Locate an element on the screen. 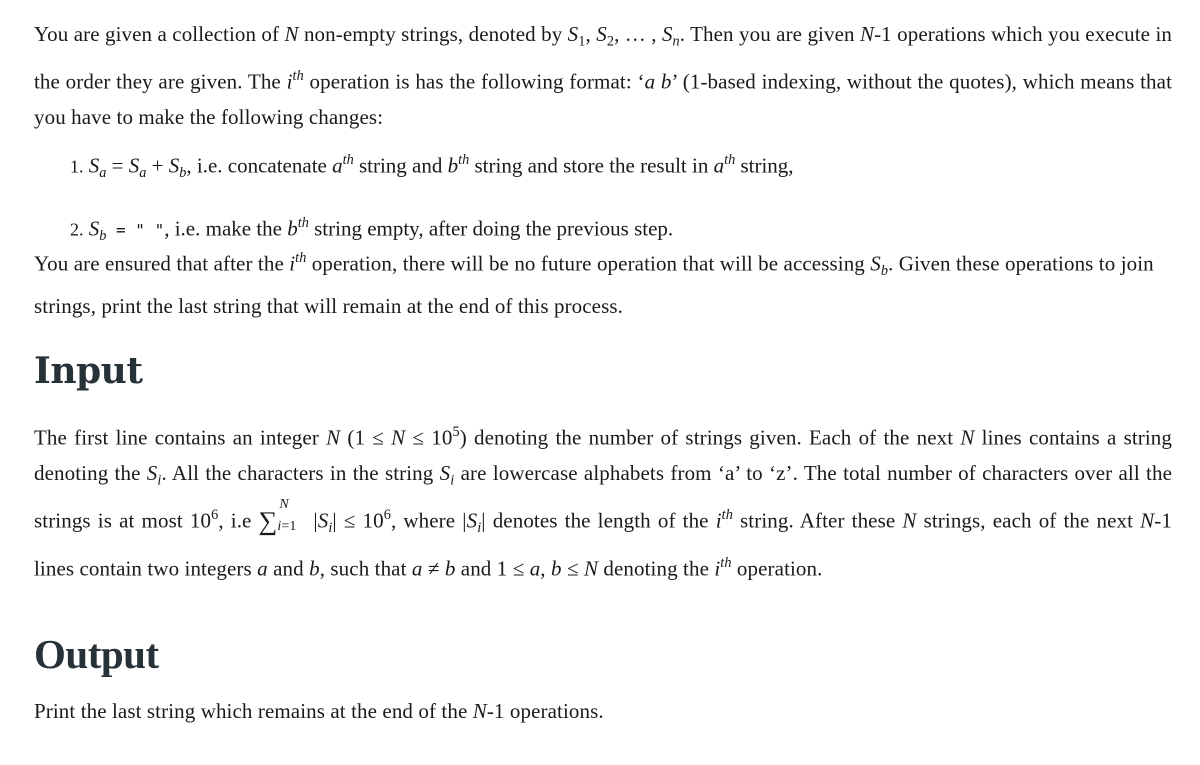 This screenshot has width=1200, height=765. input-heading: Input is located at coordinates (88, 371).